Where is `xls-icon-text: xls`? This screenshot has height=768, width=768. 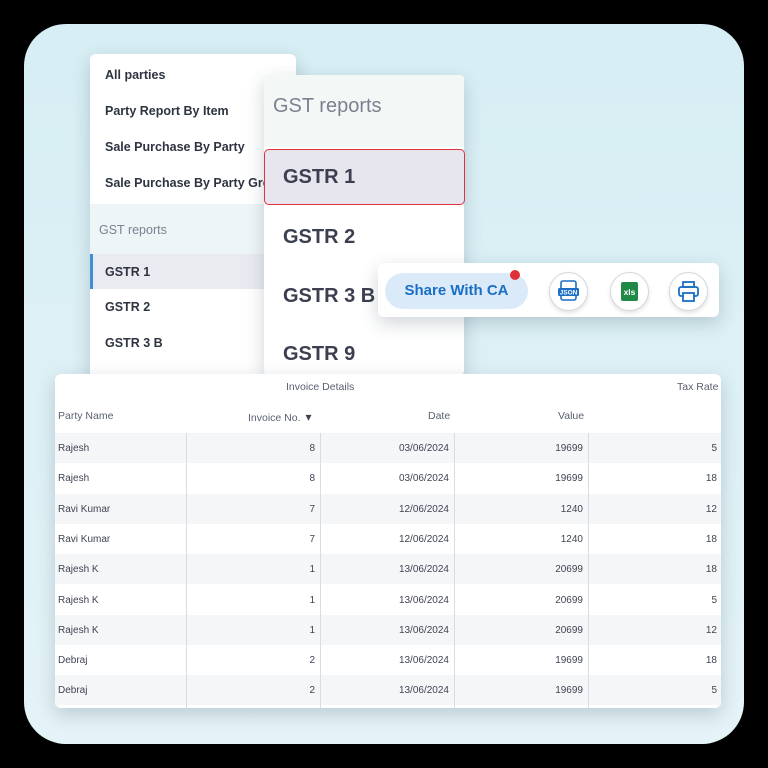
xls-icon-text: xls is located at coordinates (630, 292).